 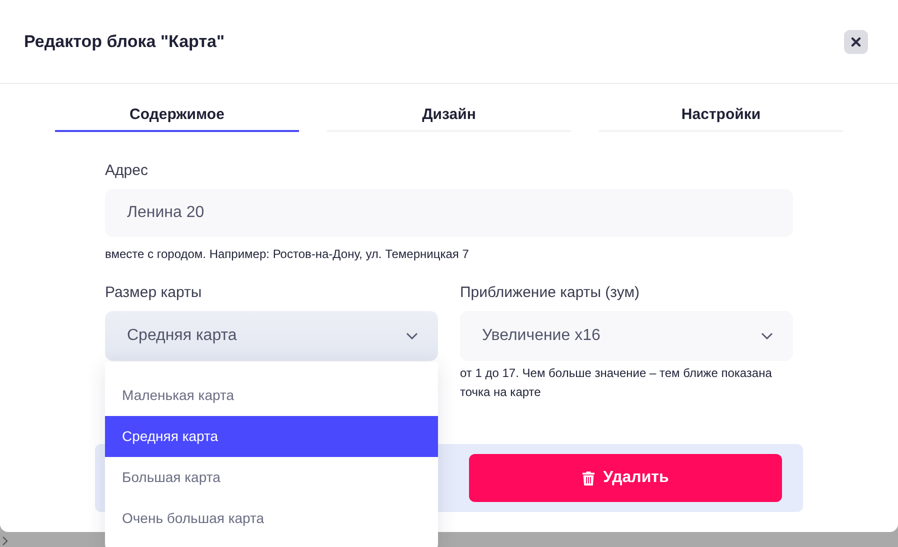 I want to click on field-hint: вместе с городом. Например: Ростов-на-Дону, ул. Темерницкая 7, so click(x=287, y=254).